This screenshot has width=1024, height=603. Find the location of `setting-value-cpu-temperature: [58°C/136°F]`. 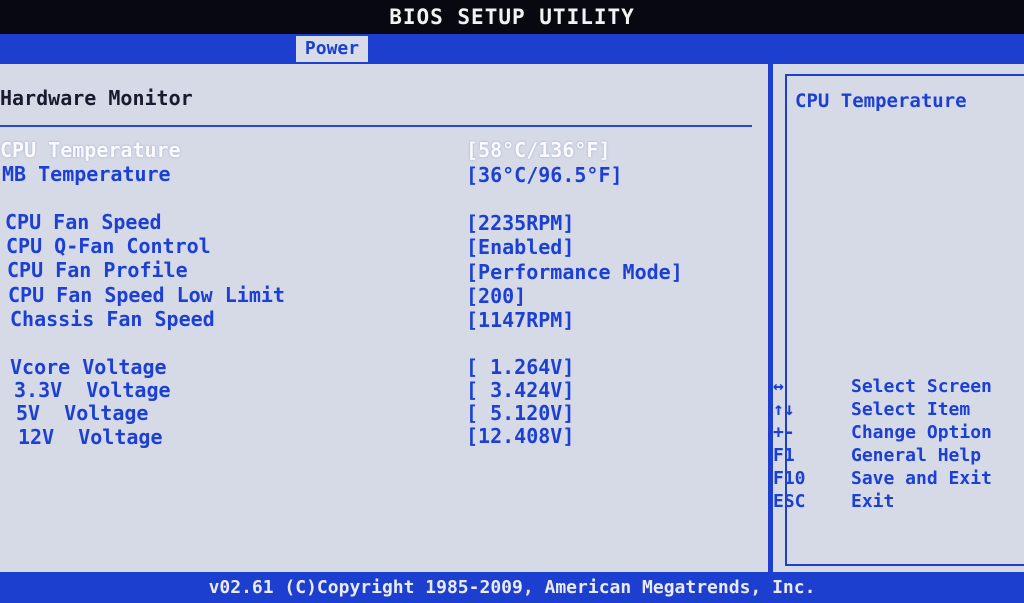

setting-value-cpu-temperature: [58°C/136°F] is located at coordinates (538, 150).